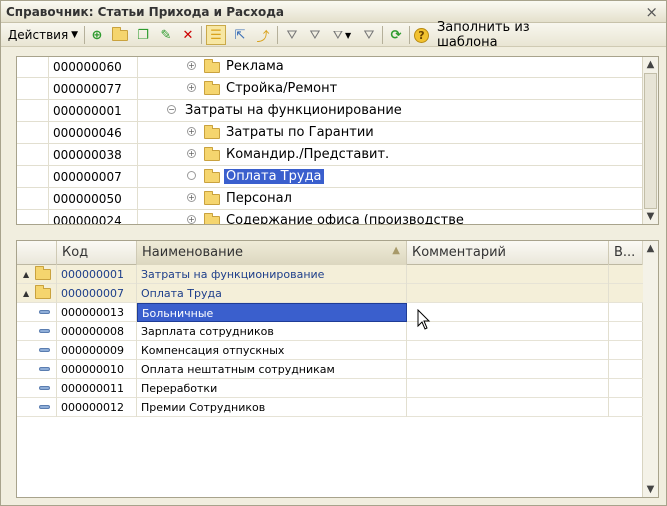  I want to click on filter-button: ⛛, so click(292, 35).